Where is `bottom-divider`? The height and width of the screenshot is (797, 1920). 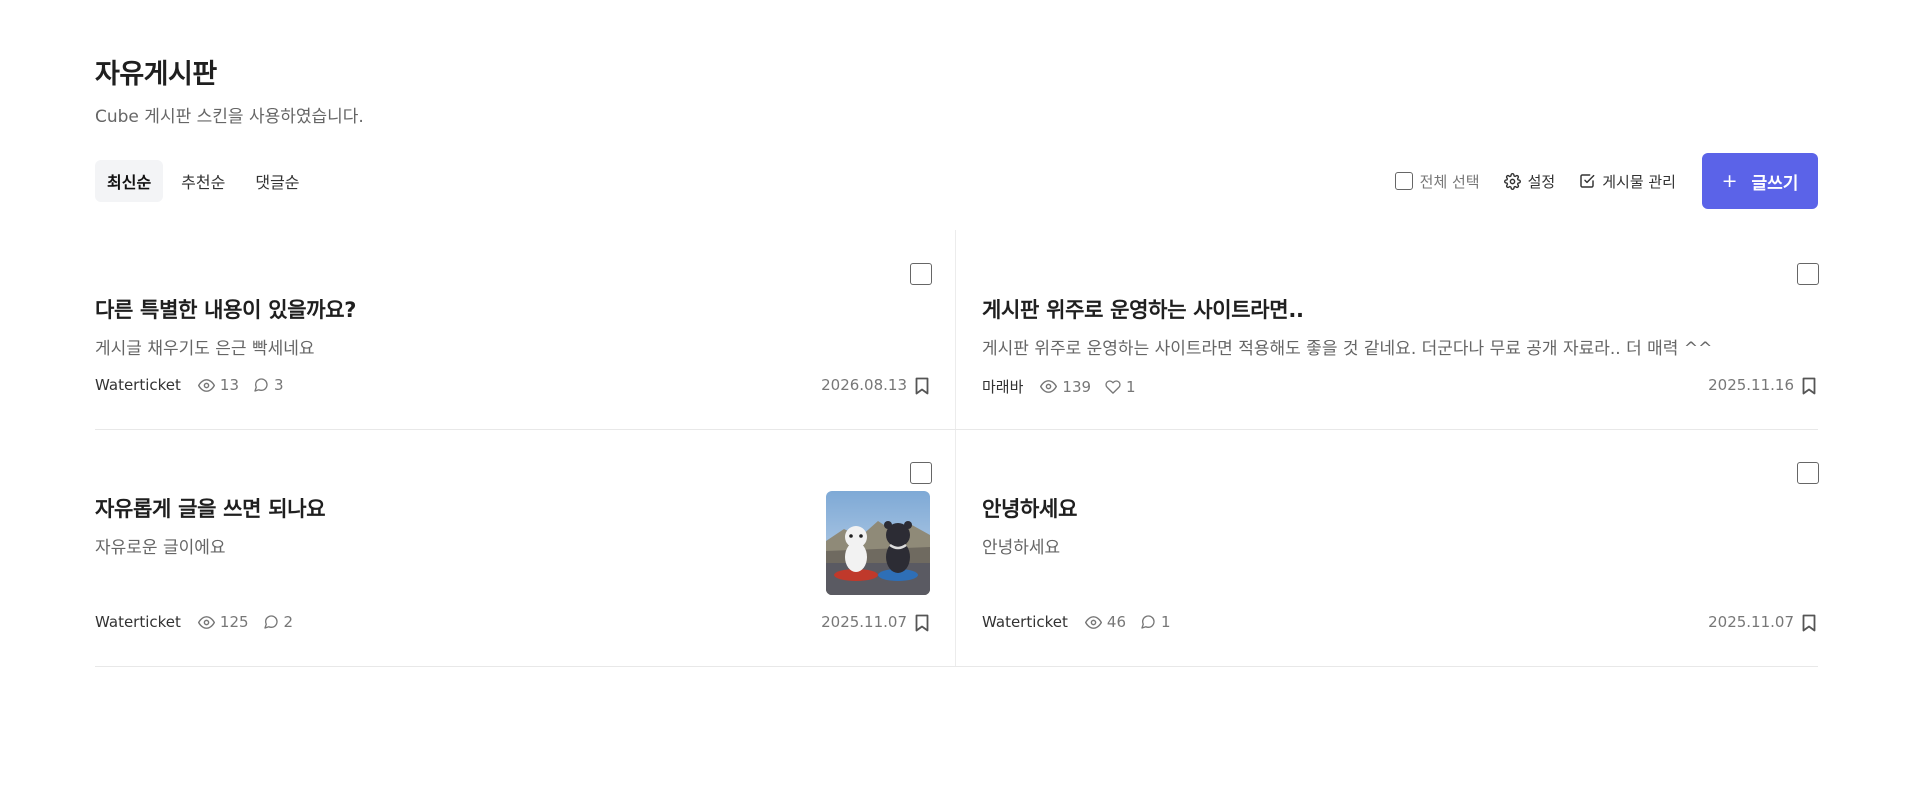 bottom-divider is located at coordinates (956, 666).